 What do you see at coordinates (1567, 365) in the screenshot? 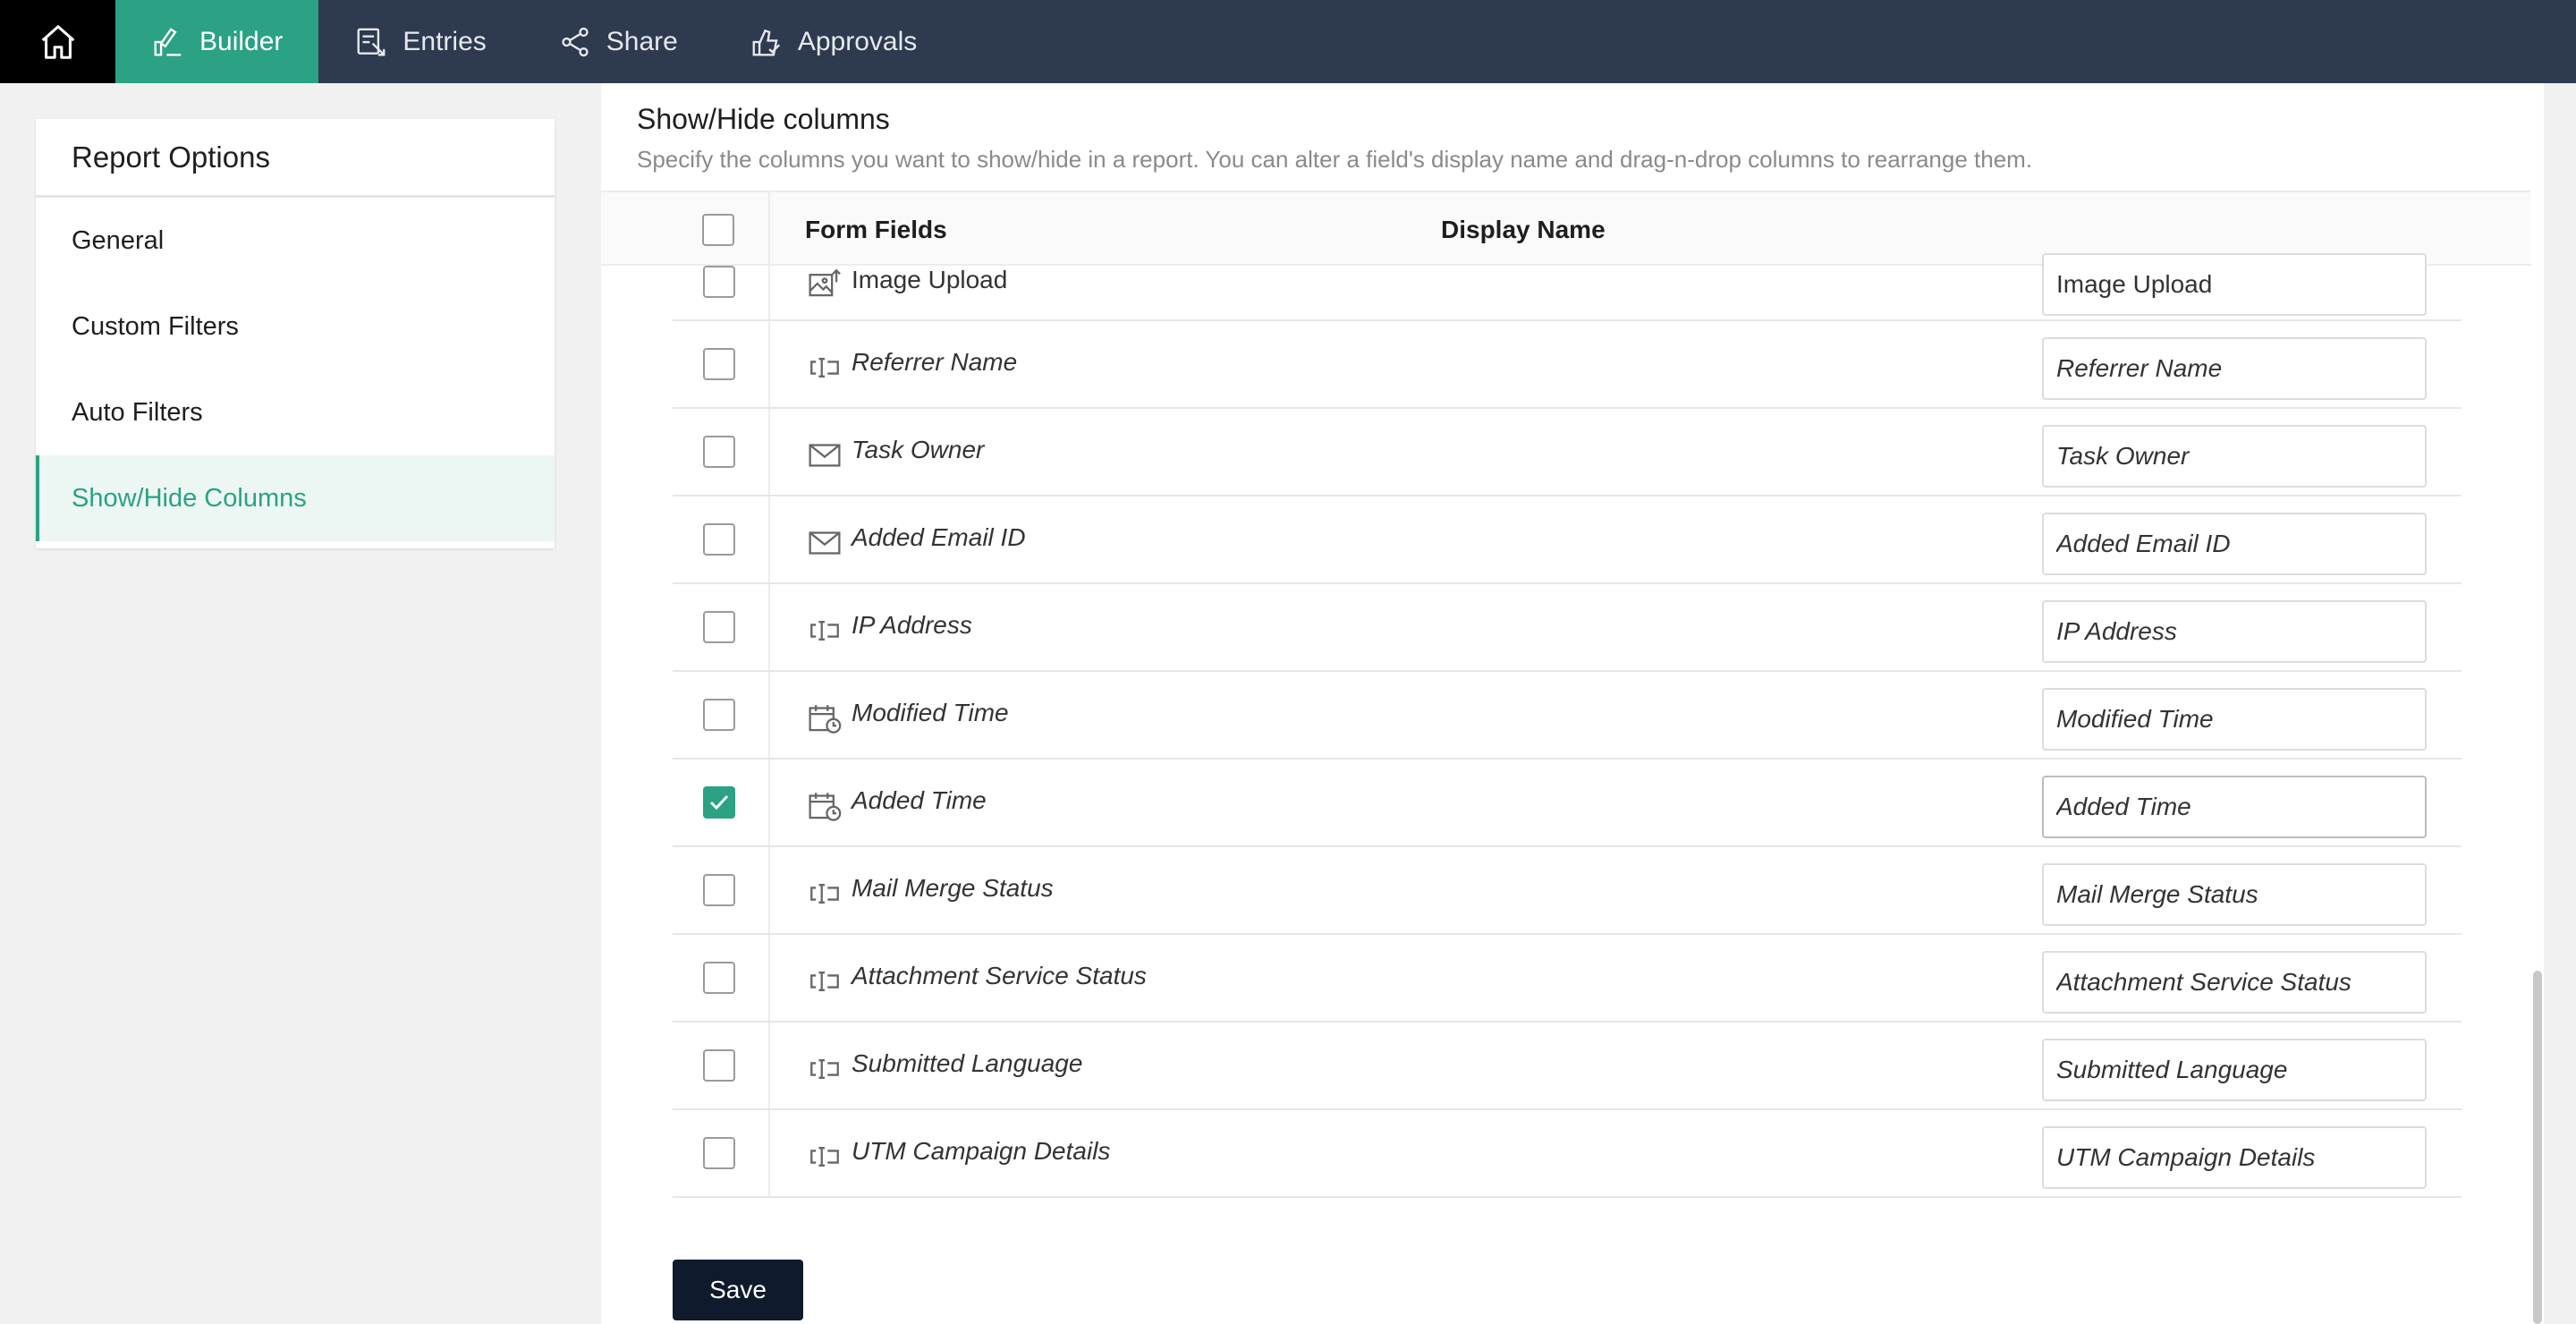
I see `table-row: Referrer Name` at bounding box center [1567, 365].